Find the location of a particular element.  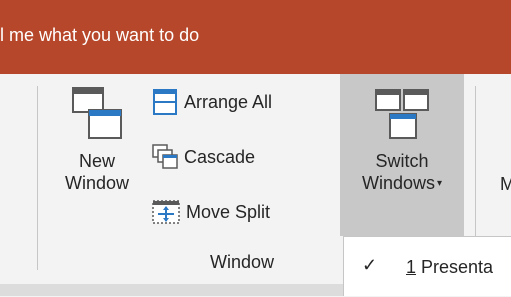

left-separator is located at coordinates (37, 178).